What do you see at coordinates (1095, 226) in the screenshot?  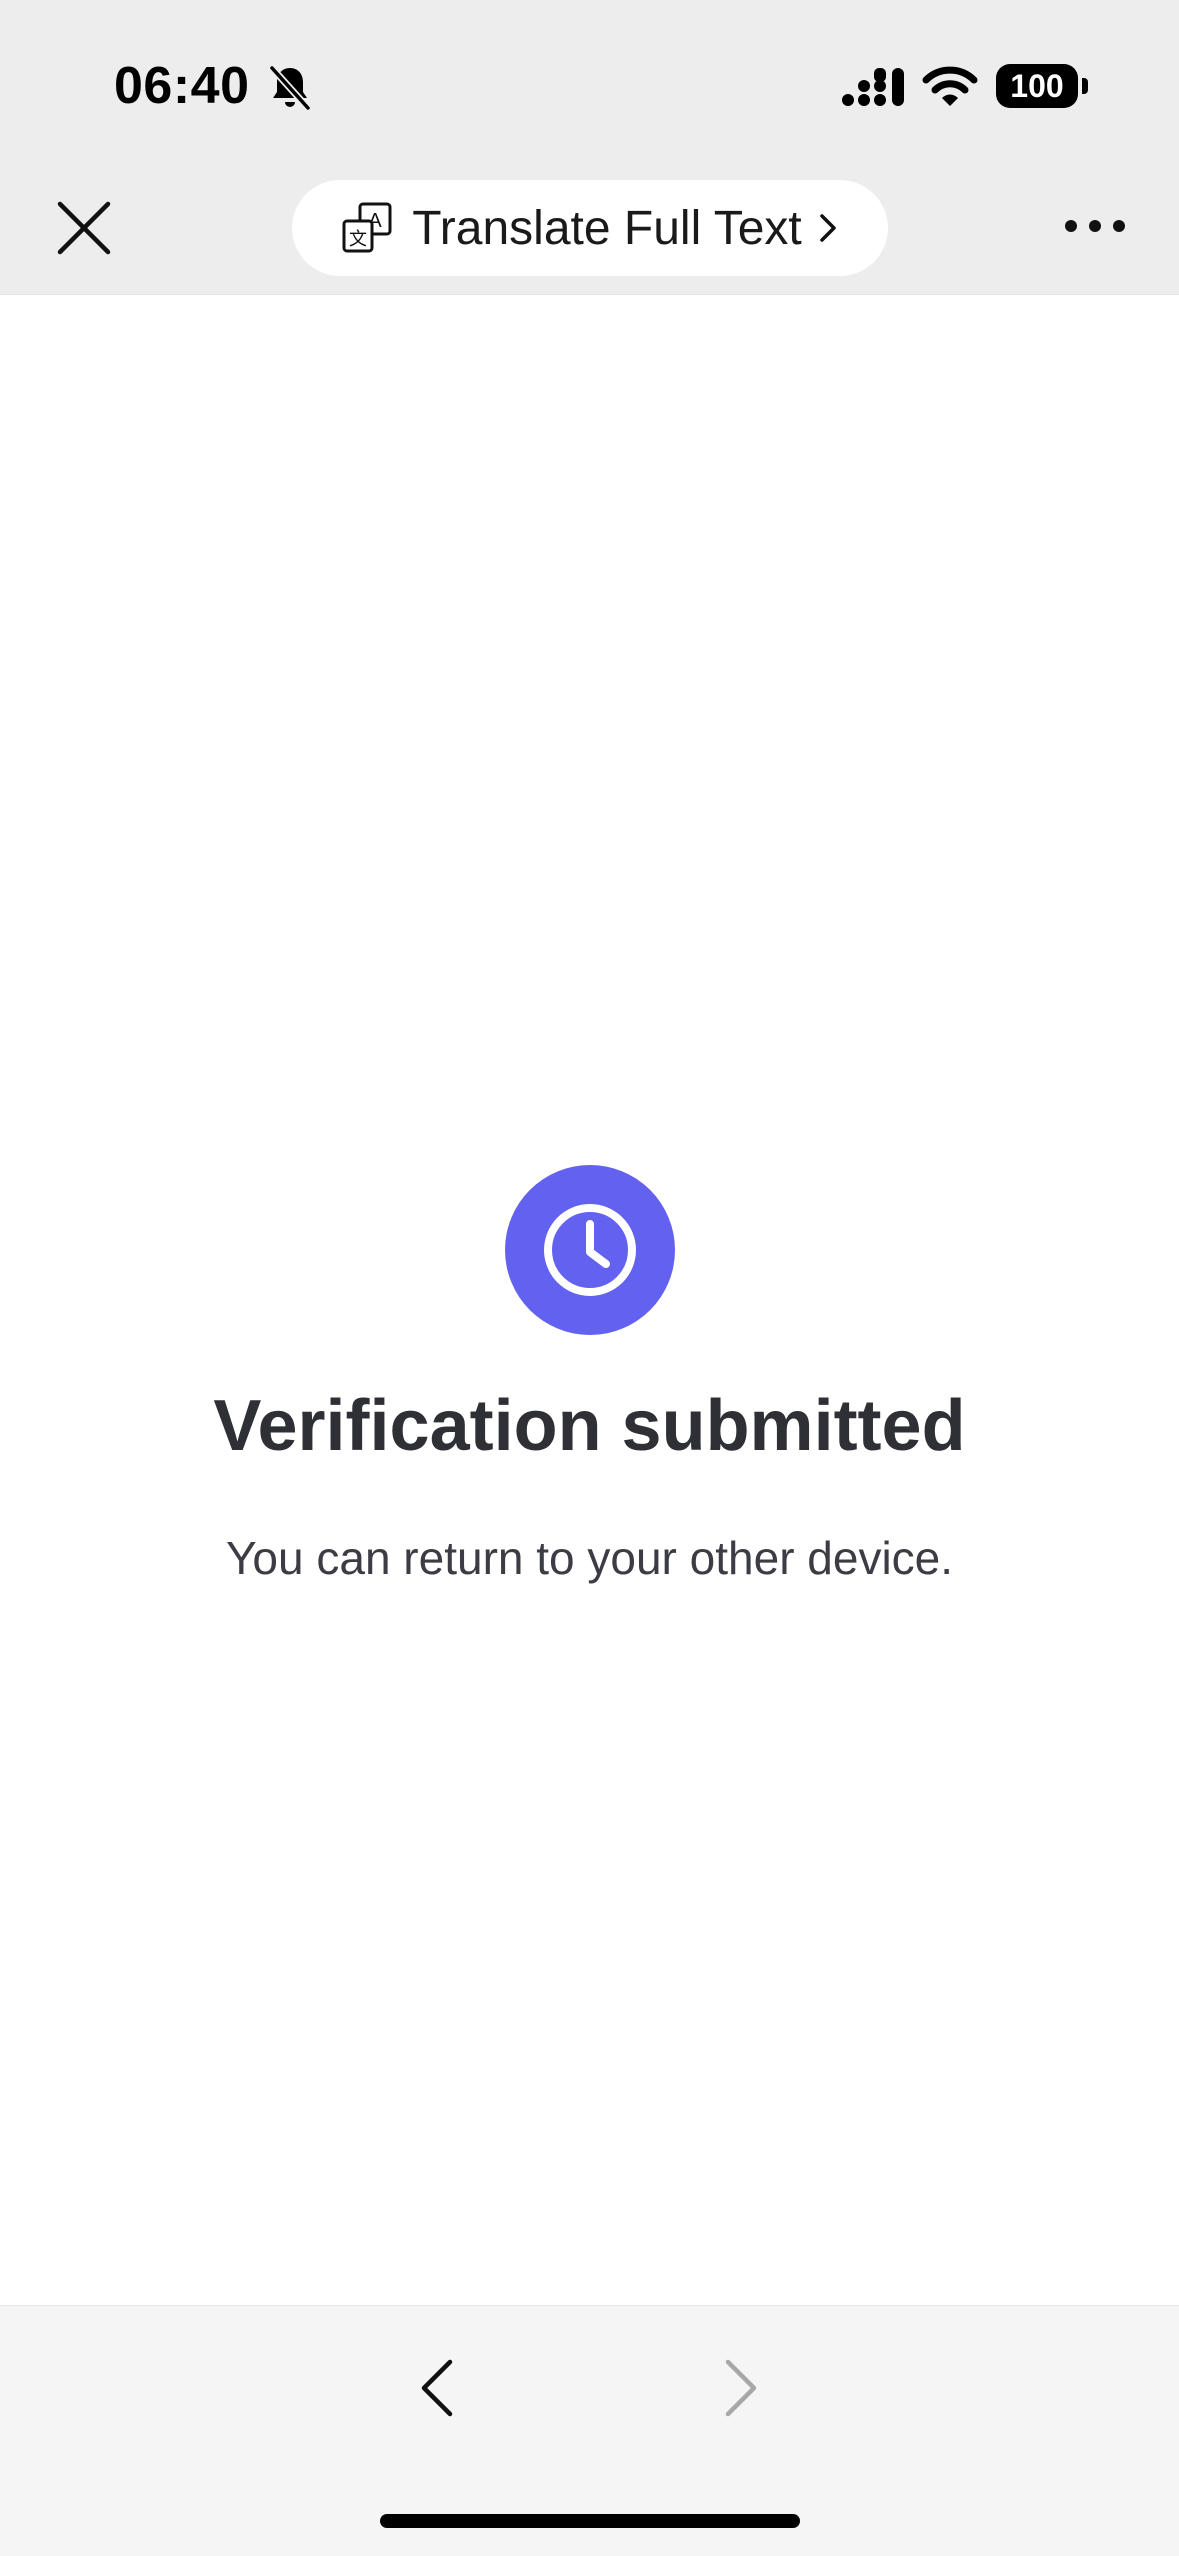 I see `more-icon` at bounding box center [1095, 226].